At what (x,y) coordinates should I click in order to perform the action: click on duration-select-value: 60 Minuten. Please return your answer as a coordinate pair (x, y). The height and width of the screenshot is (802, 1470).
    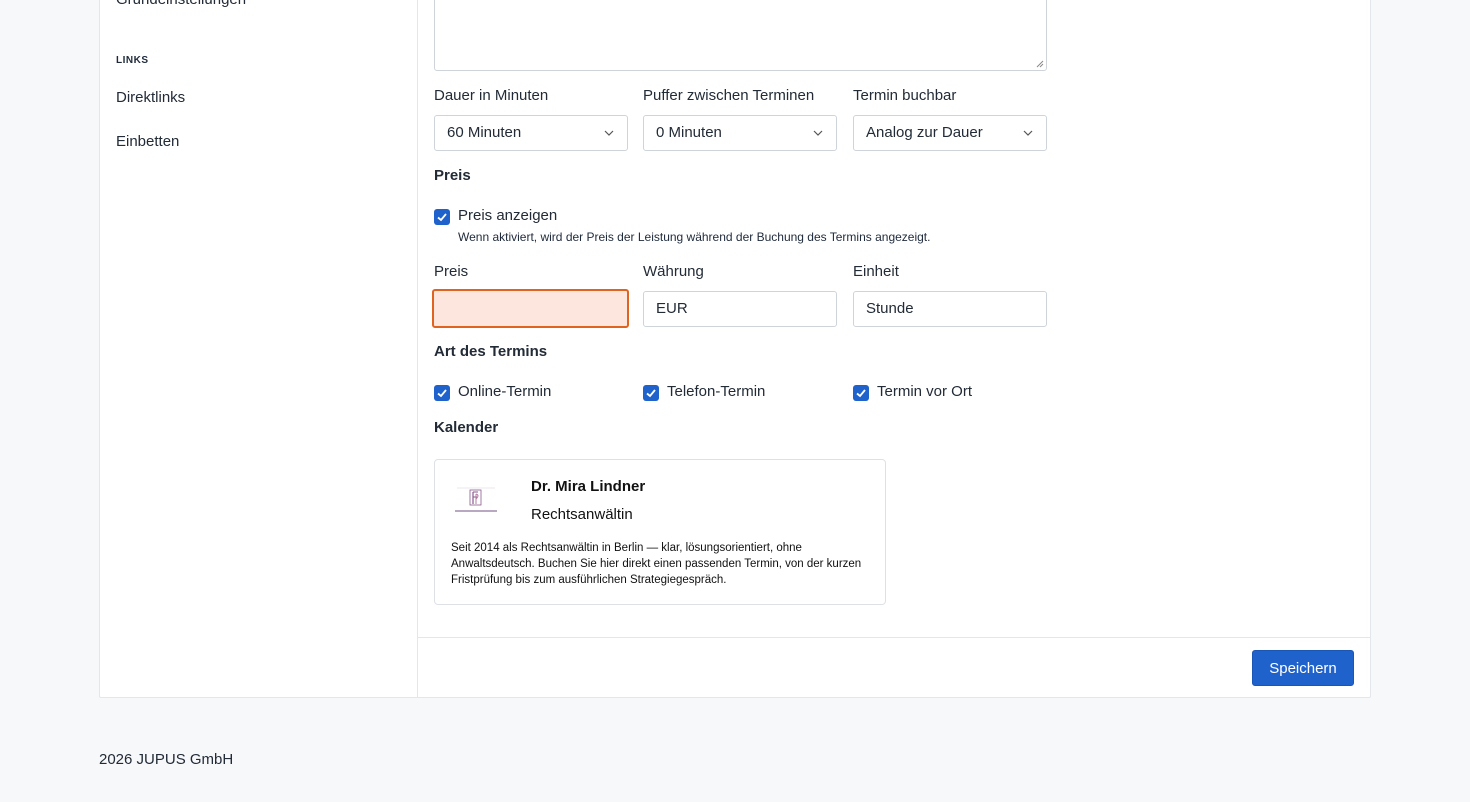
    Looking at the image, I should click on (484, 132).